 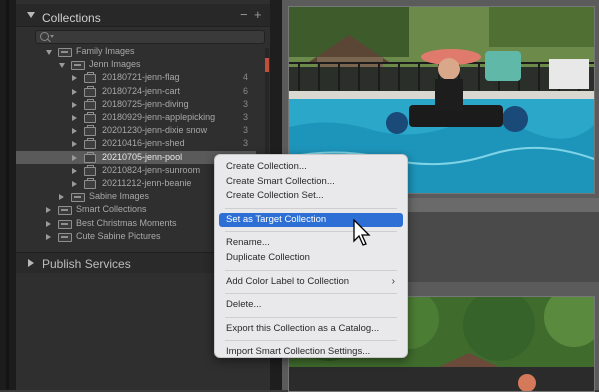 I want to click on chevron-down-icon, so click(x=52, y=36).